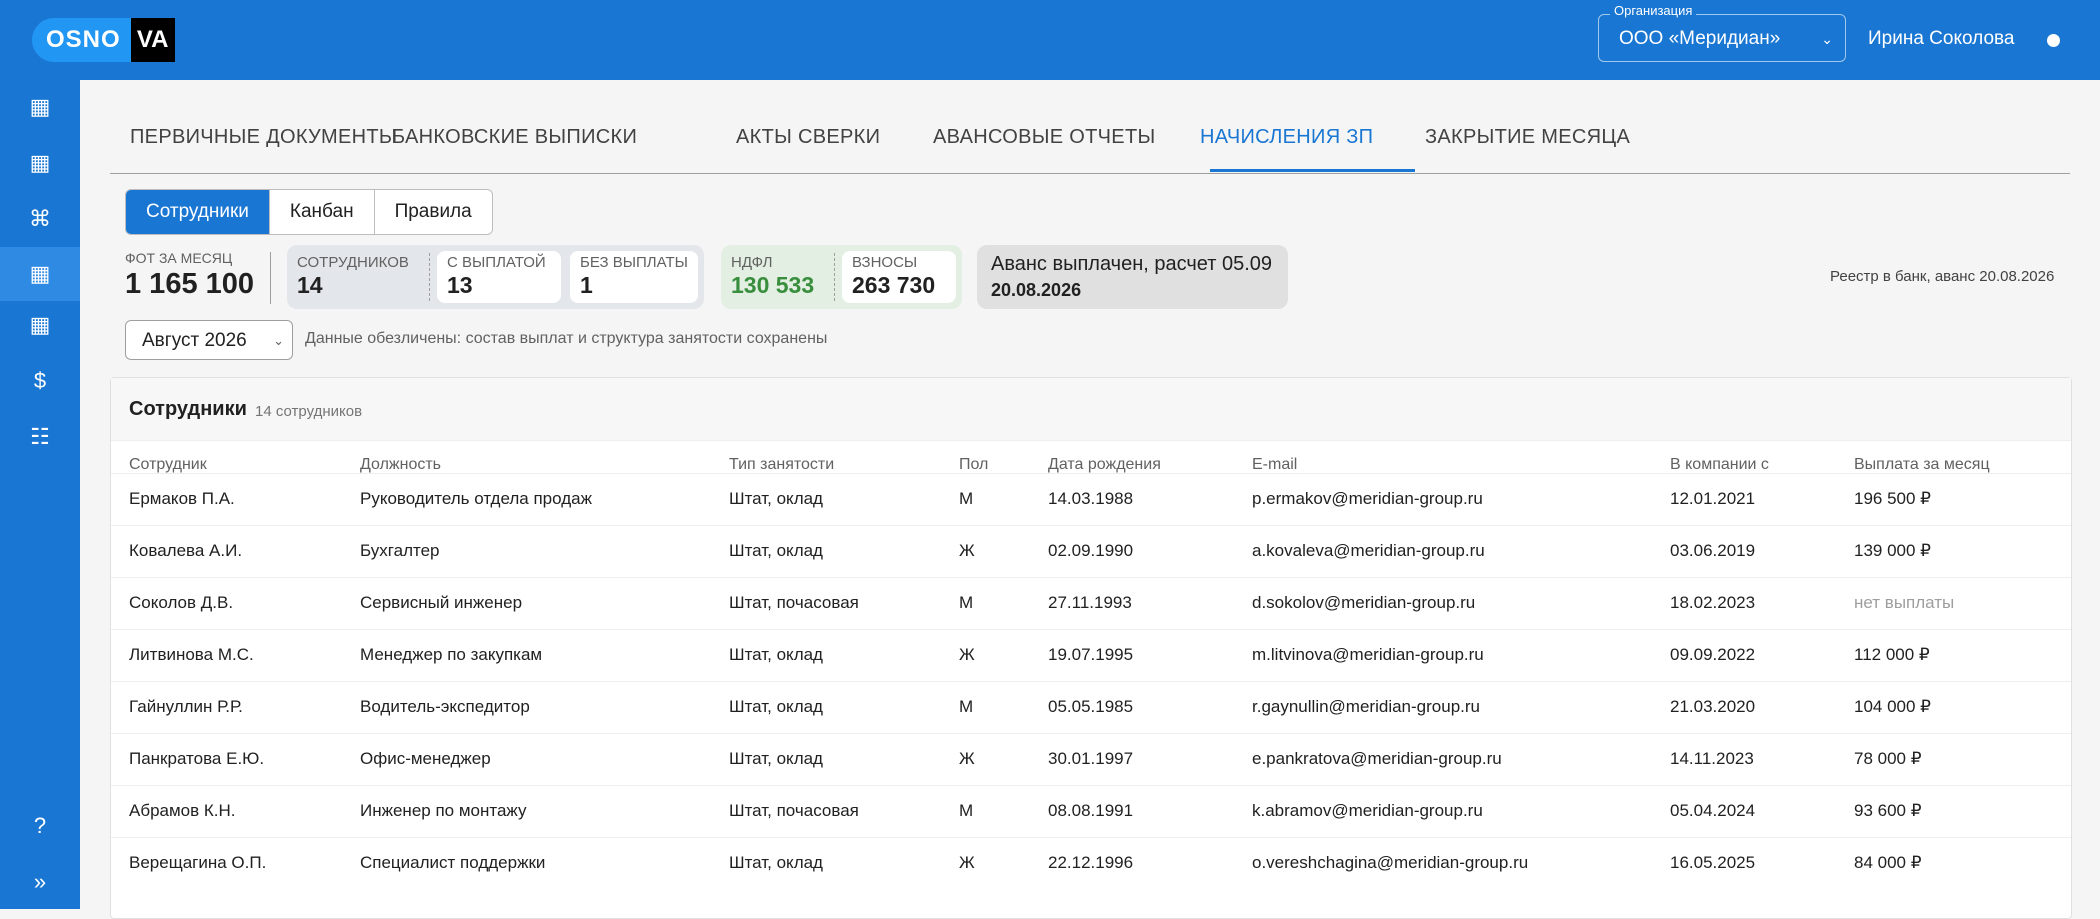  I want to click on sidebar-item-5: ▦, so click(40, 325).